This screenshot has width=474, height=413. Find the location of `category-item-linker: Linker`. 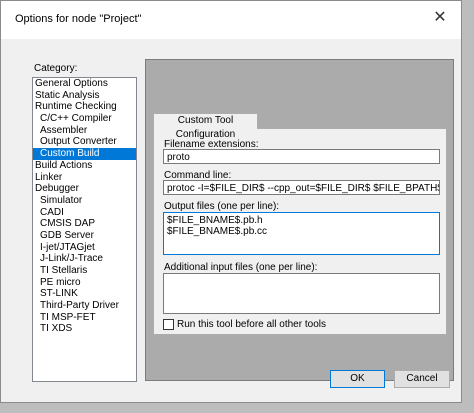

category-item-linker: Linker is located at coordinates (84, 178).